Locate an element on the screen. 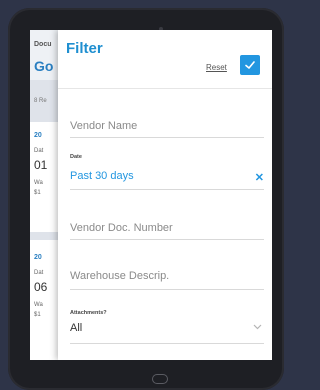  date-value: 01 is located at coordinates (41, 165).